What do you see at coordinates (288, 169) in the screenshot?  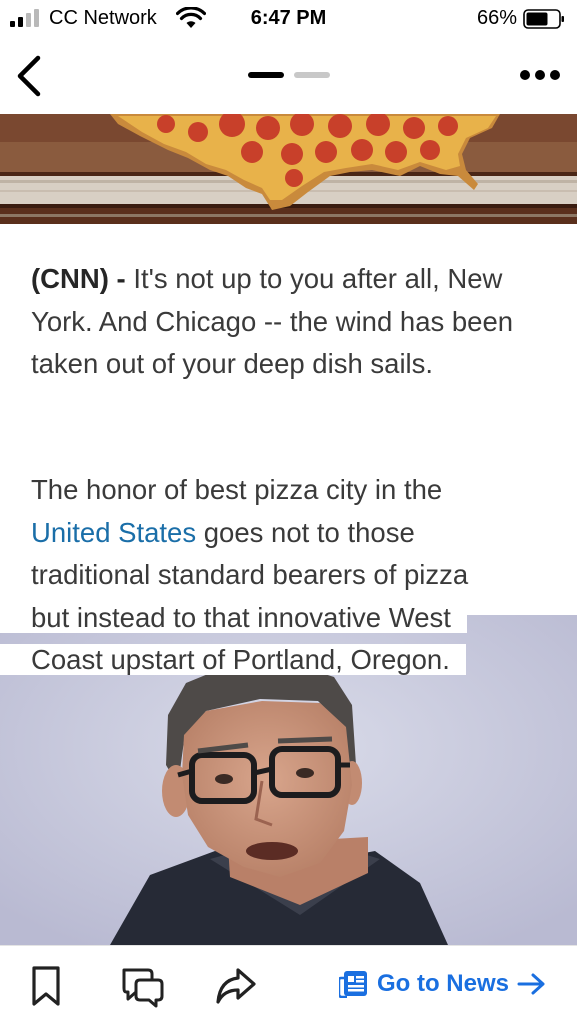 I see `hero-image` at bounding box center [288, 169].